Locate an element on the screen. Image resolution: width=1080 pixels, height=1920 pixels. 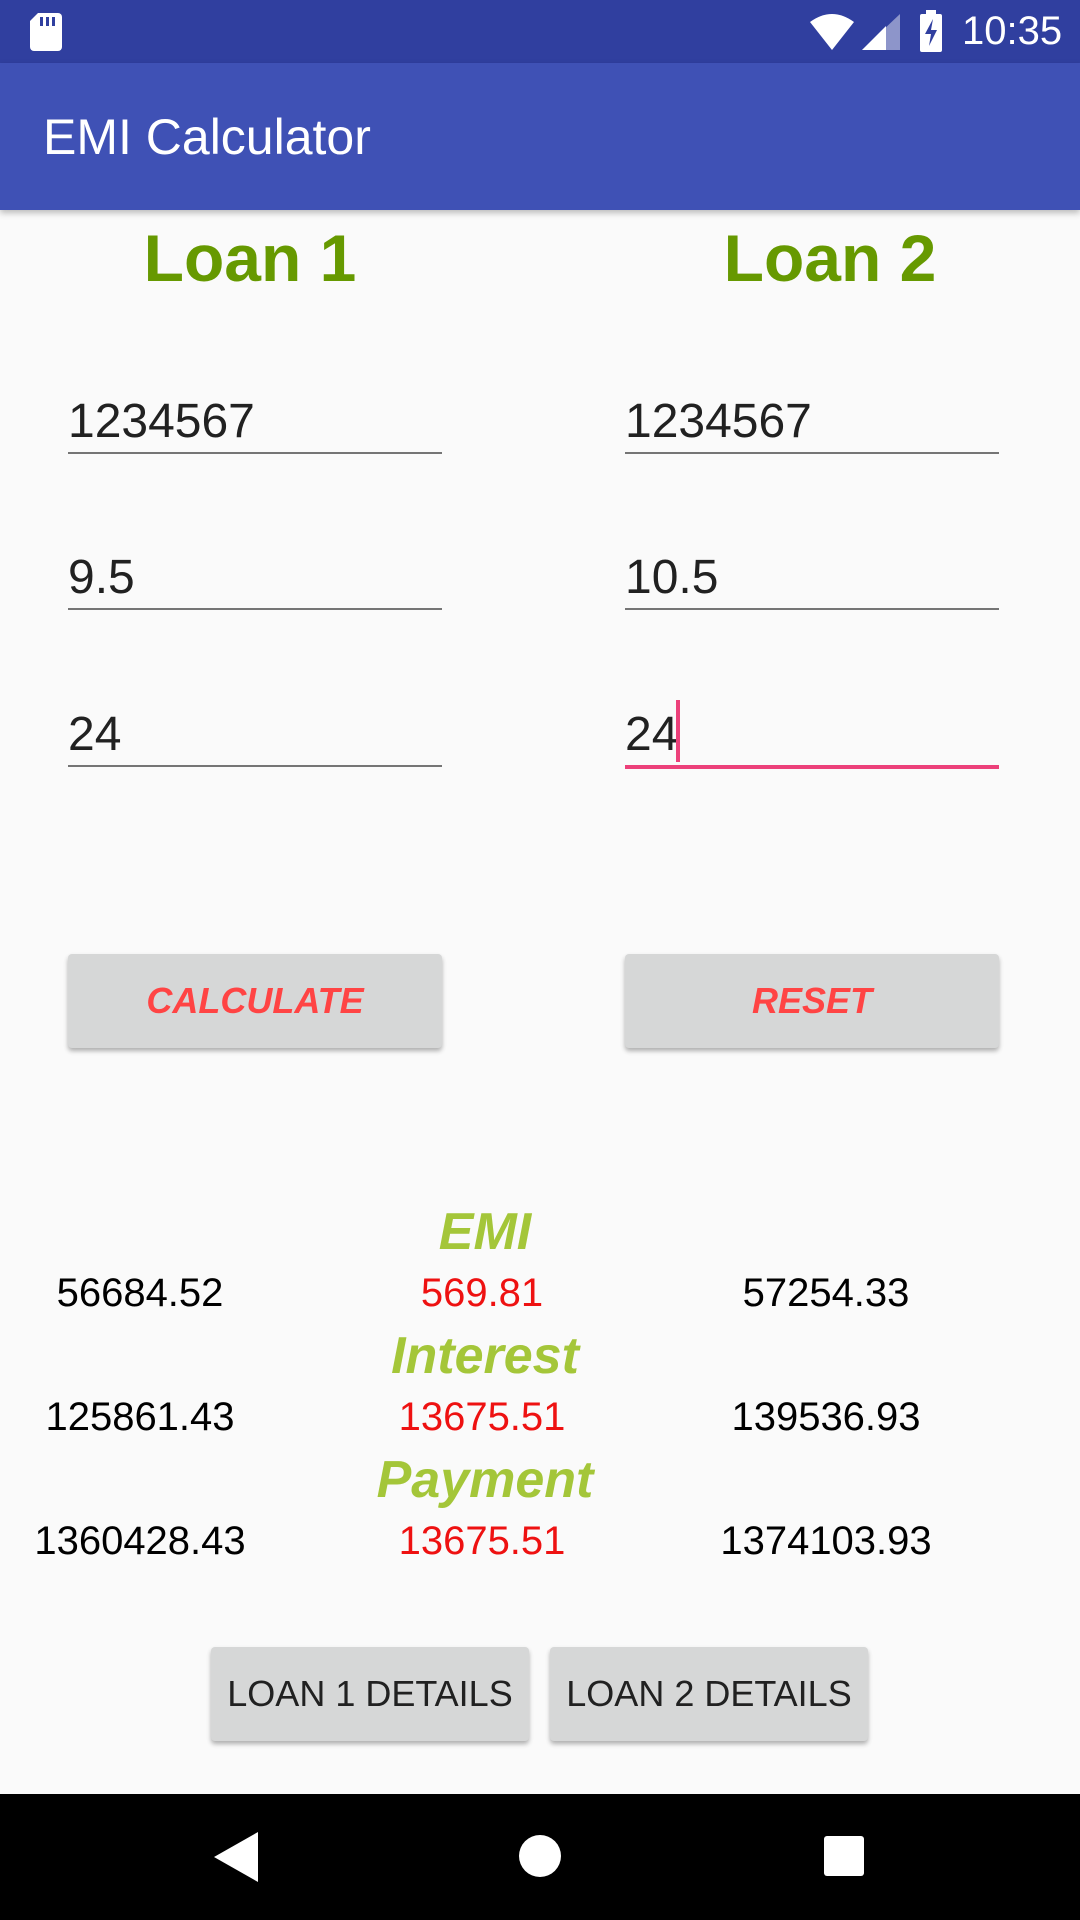
loan1-rate-input is located at coordinates (255, 579).